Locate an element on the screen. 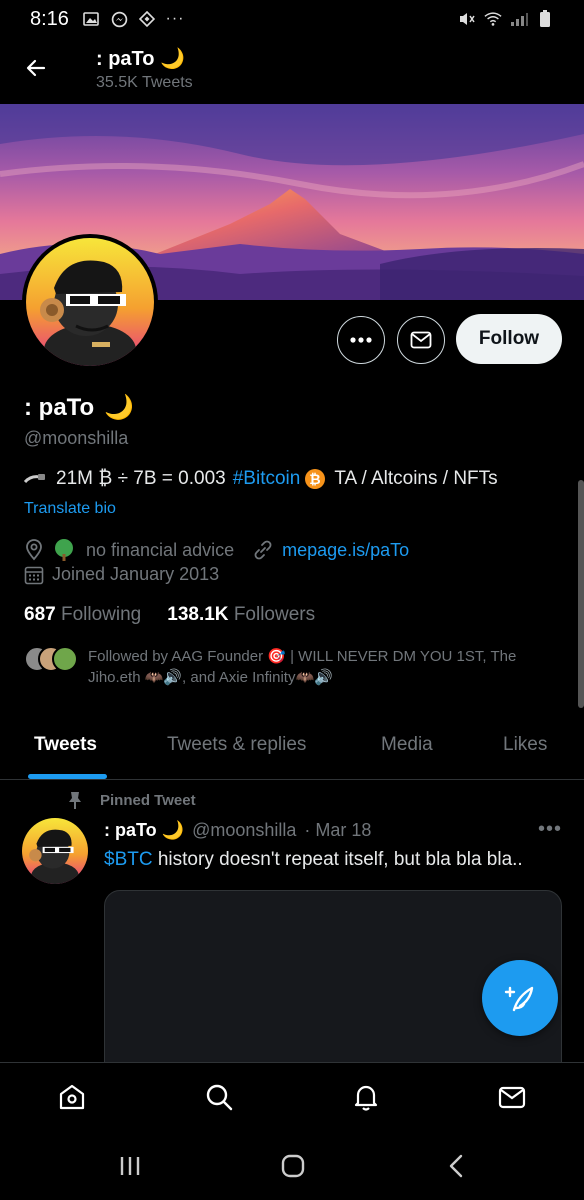 This screenshot has width=584, height=1200. status-time: 8:16 is located at coordinates (49, 19).